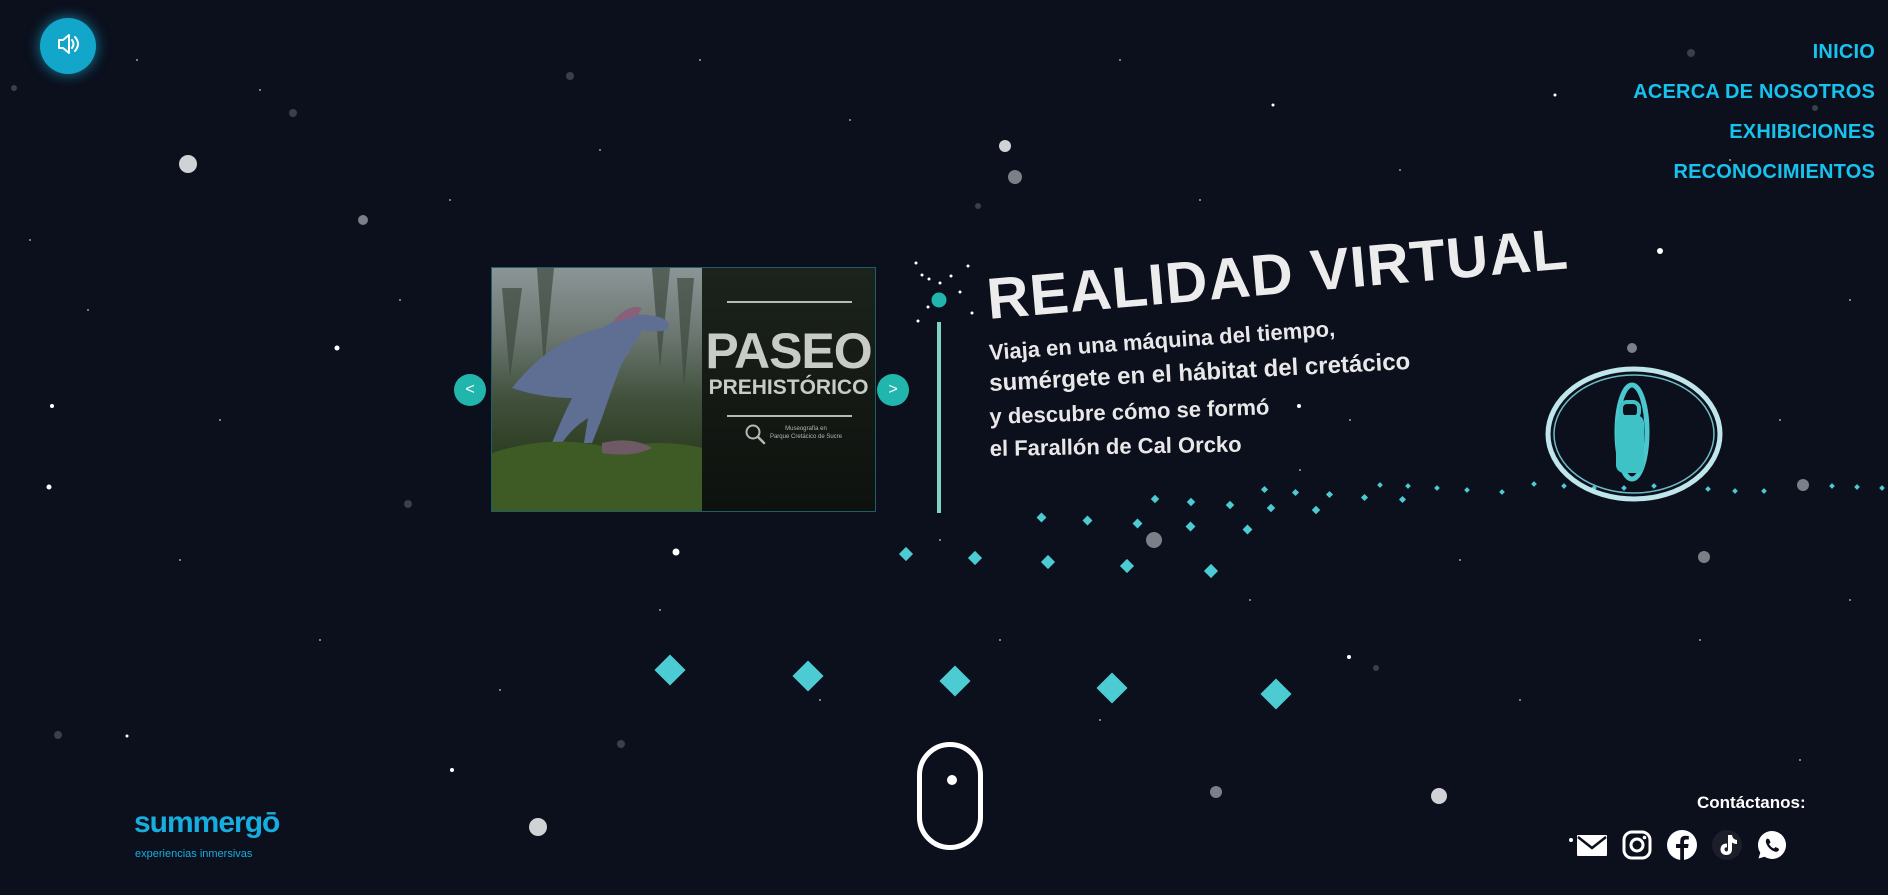 This screenshot has height=895, width=1888. I want to click on nav-item-inicio: INICIO, so click(1754, 56).